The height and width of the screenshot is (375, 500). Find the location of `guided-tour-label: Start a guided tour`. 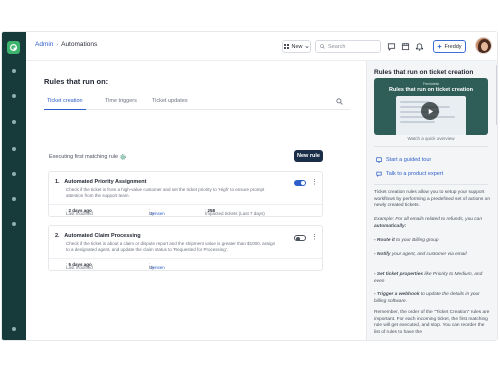

guided-tour-label: Start a guided tour is located at coordinates (409, 160).